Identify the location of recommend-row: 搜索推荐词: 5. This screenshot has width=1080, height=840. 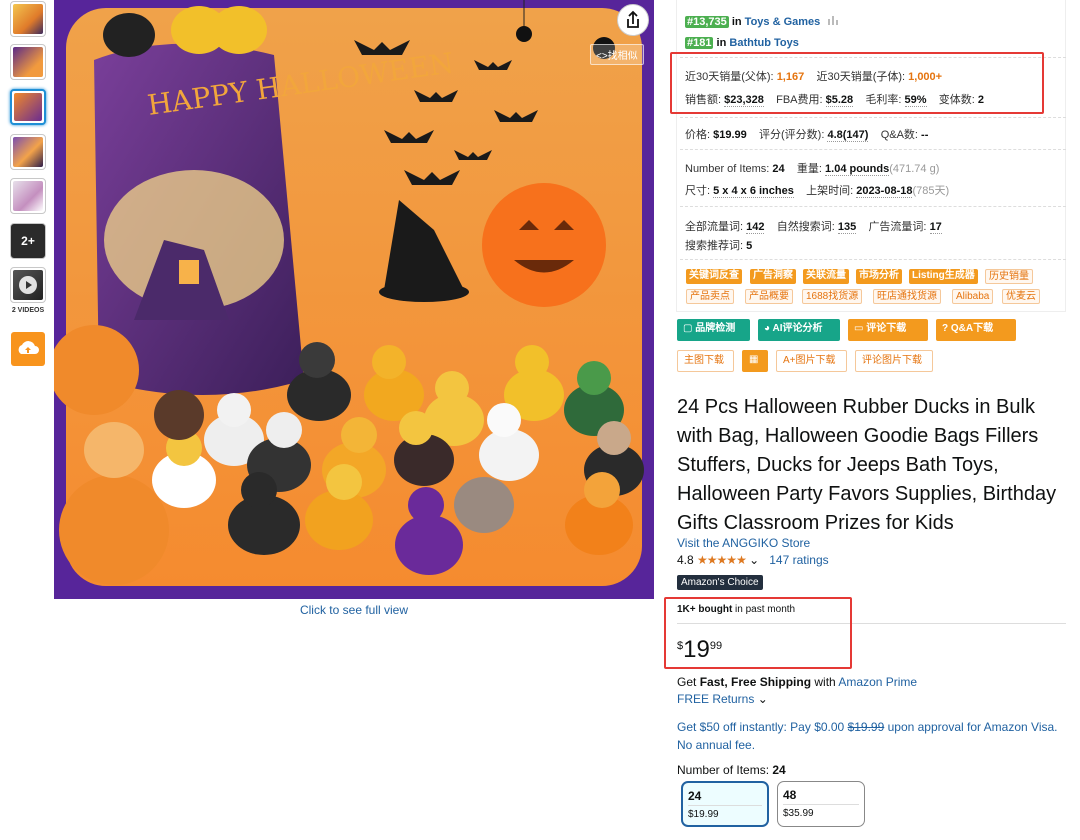
(719, 246).